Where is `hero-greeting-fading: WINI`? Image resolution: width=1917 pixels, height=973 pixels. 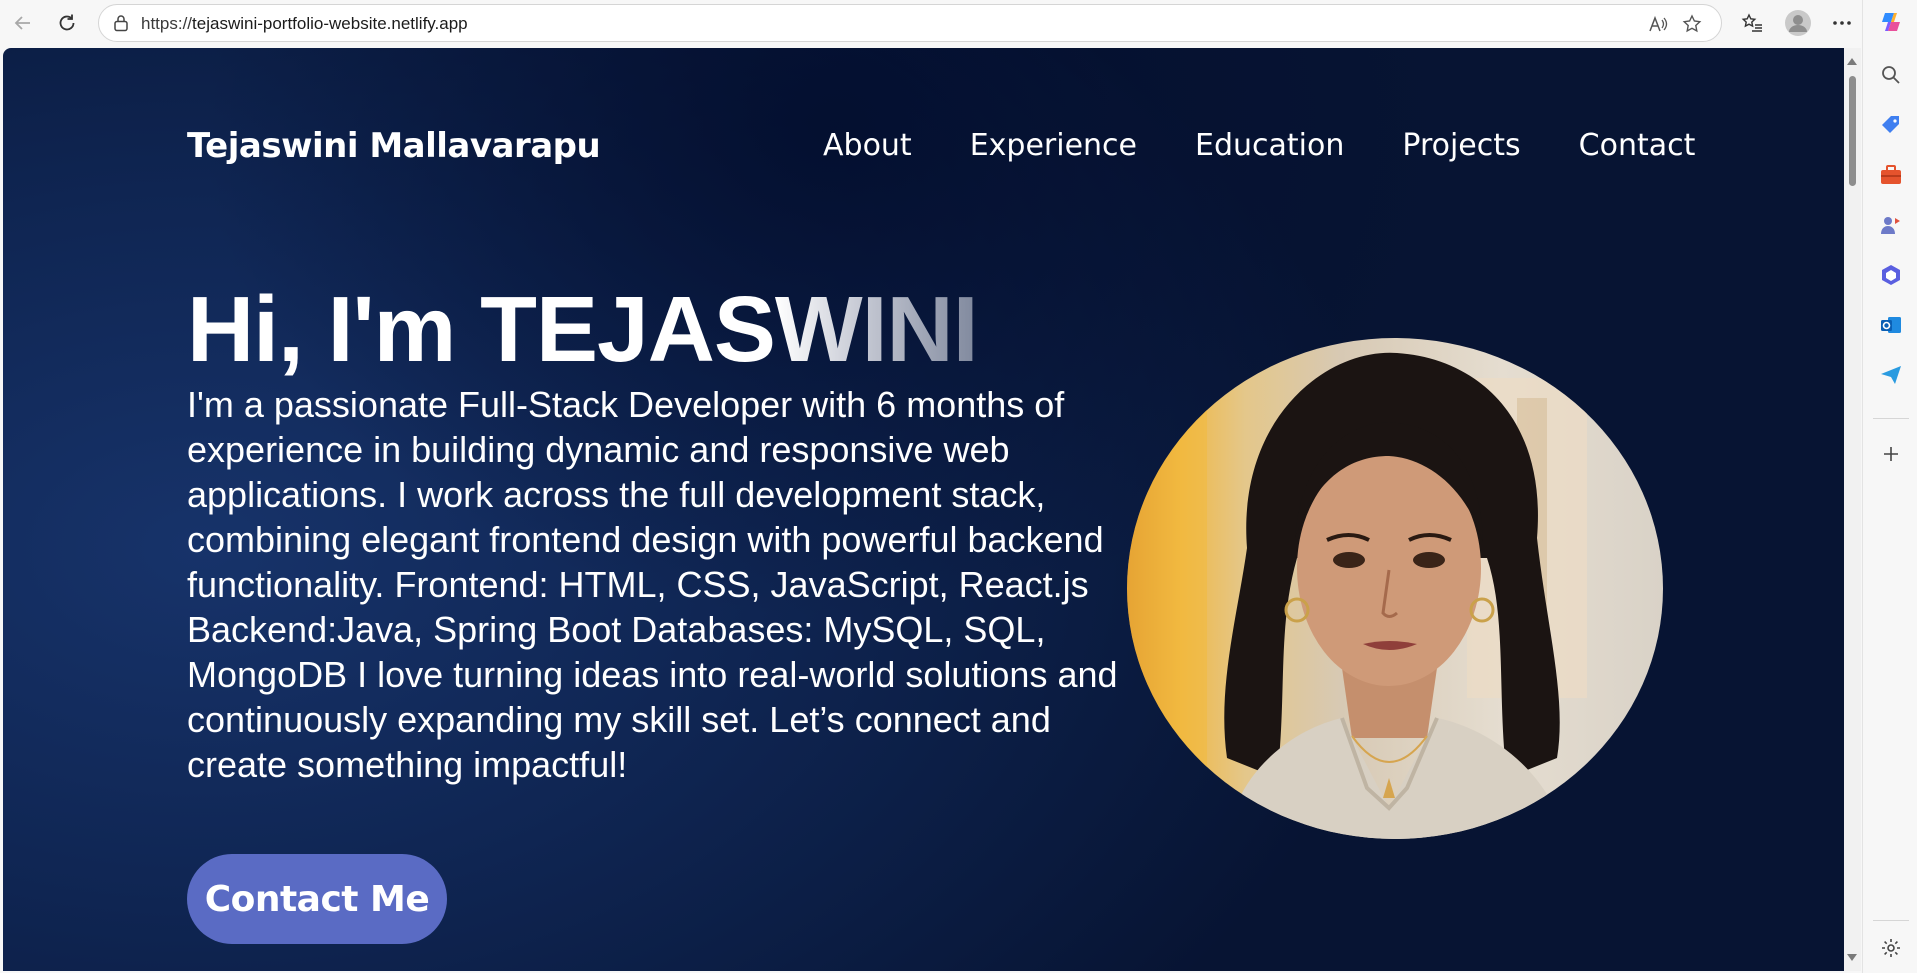
hero-greeting-fading: WINI is located at coordinates (876, 329).